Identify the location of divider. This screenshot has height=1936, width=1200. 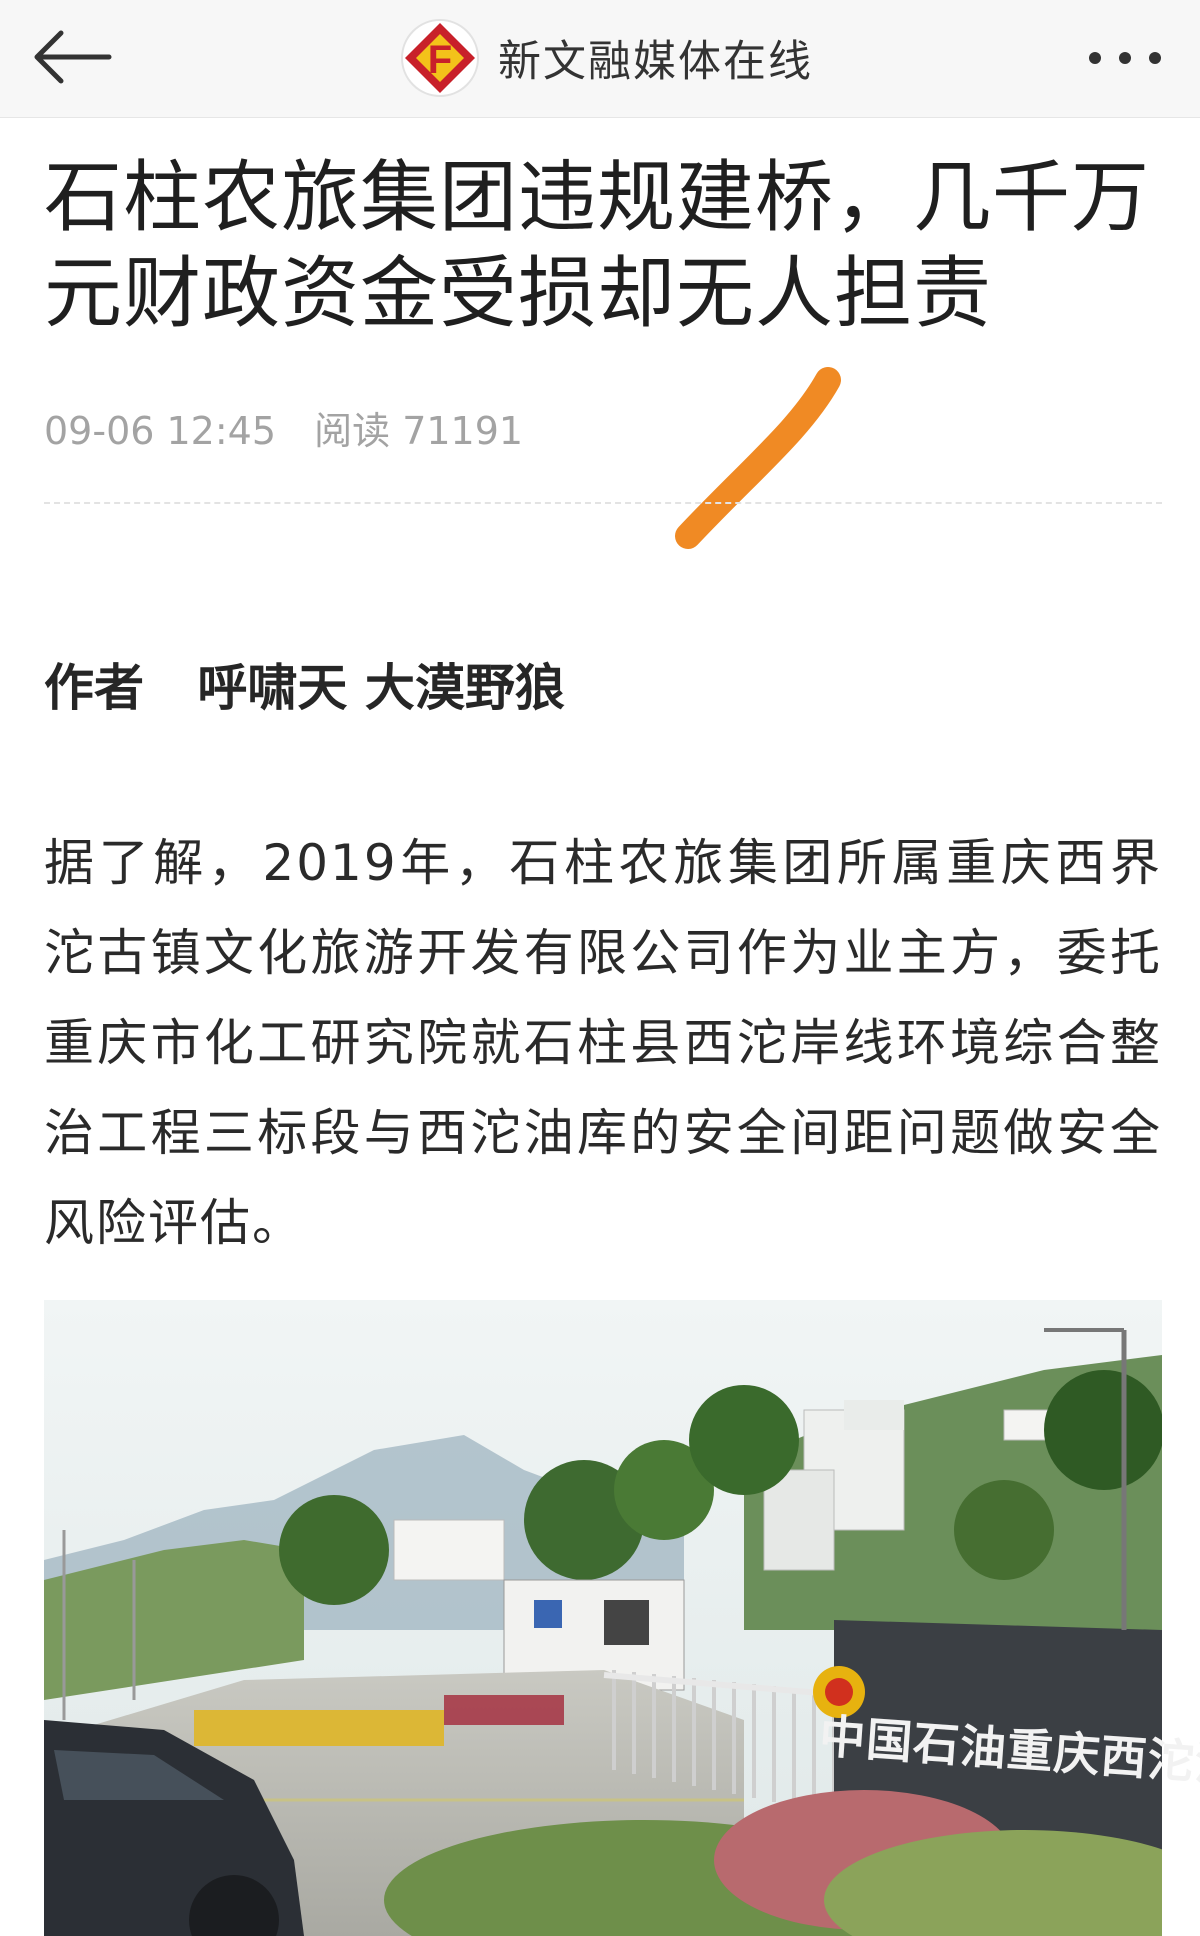
(603, 503).